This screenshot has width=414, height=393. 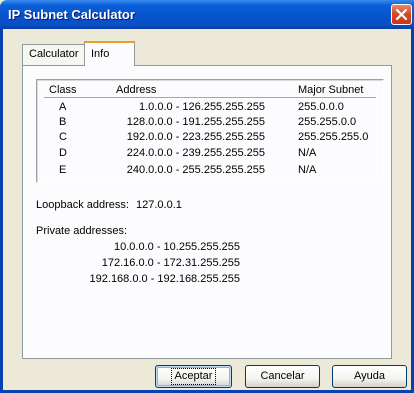 I want to click on close-icon, so click(x=401, y=14).